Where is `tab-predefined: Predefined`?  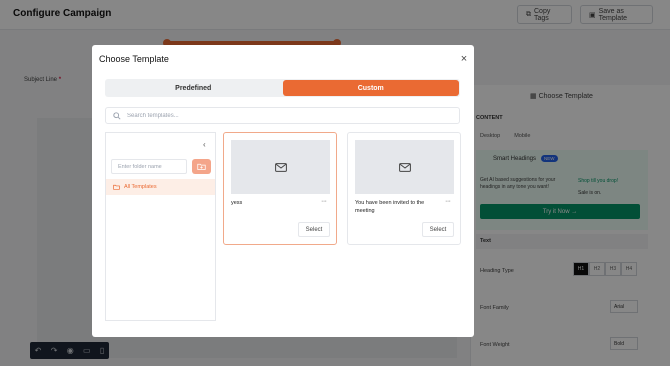
tab-predefined: Predefined is located at coordinates (193, 88).